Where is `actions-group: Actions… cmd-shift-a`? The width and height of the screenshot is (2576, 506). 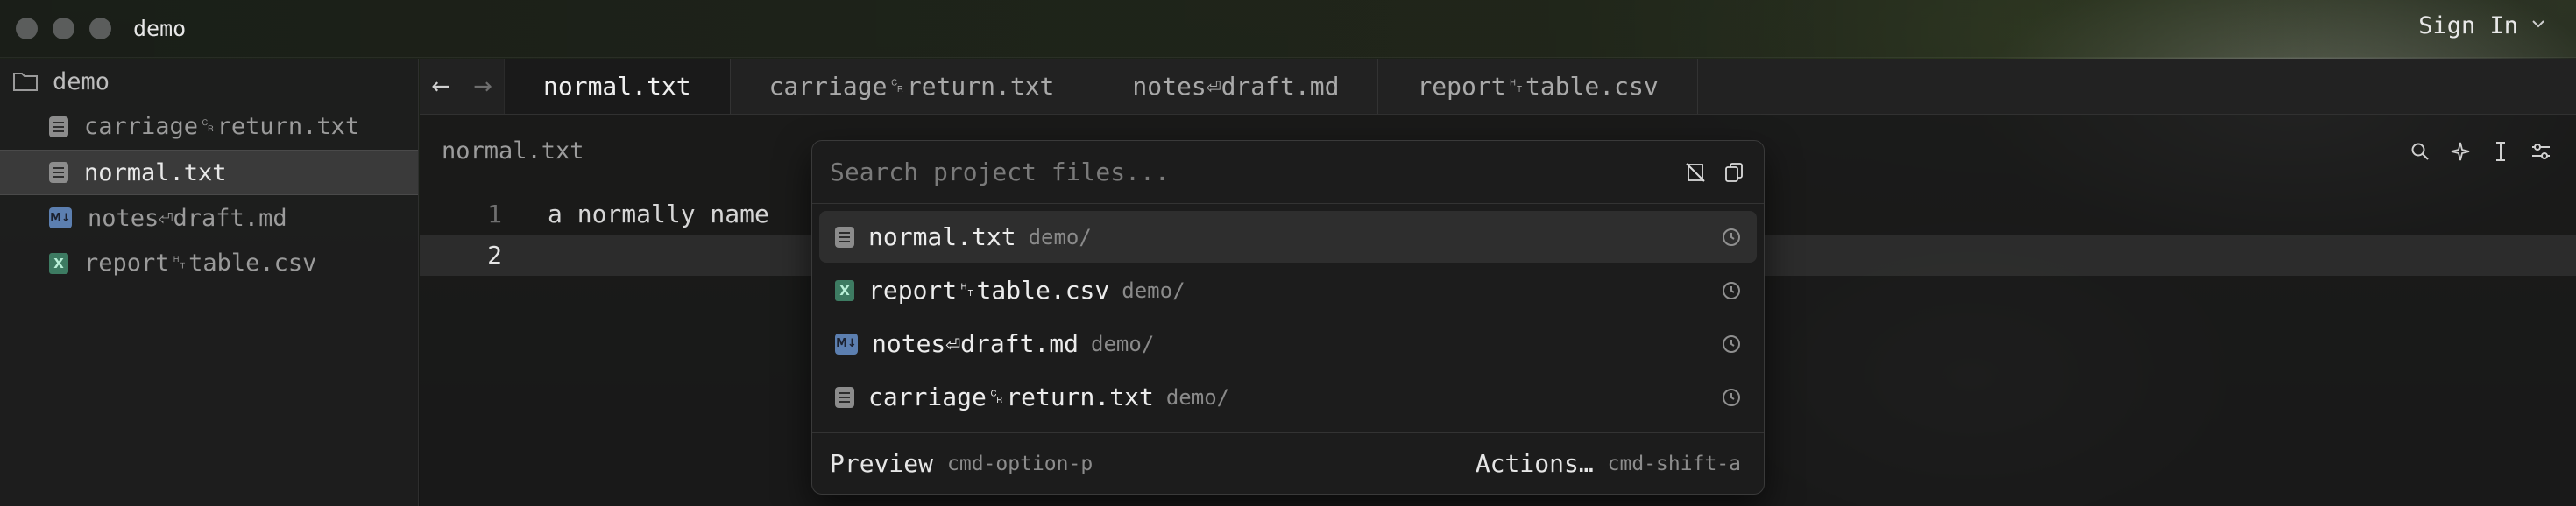 actions-group: Actions… cmd-shift-a is located at coordinates (1608, 463).